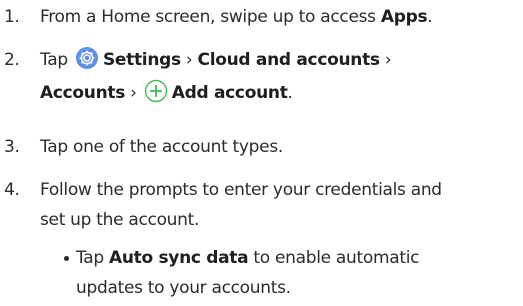 Image resolution: width=523 pixels, height=306 pixels. Describe the element at coordinates (83, 93) in the screenshot. I see `accounts-label: Accounts` at that location.